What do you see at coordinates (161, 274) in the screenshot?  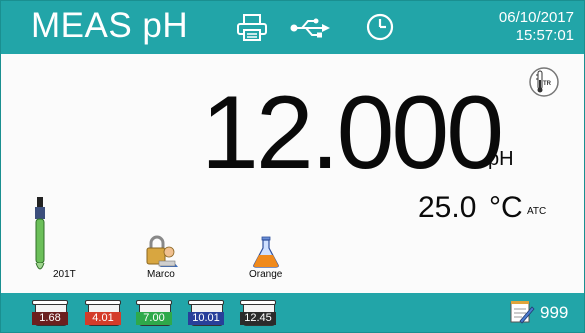 I see `user-name: Marco` at bounding box center [161, 274].